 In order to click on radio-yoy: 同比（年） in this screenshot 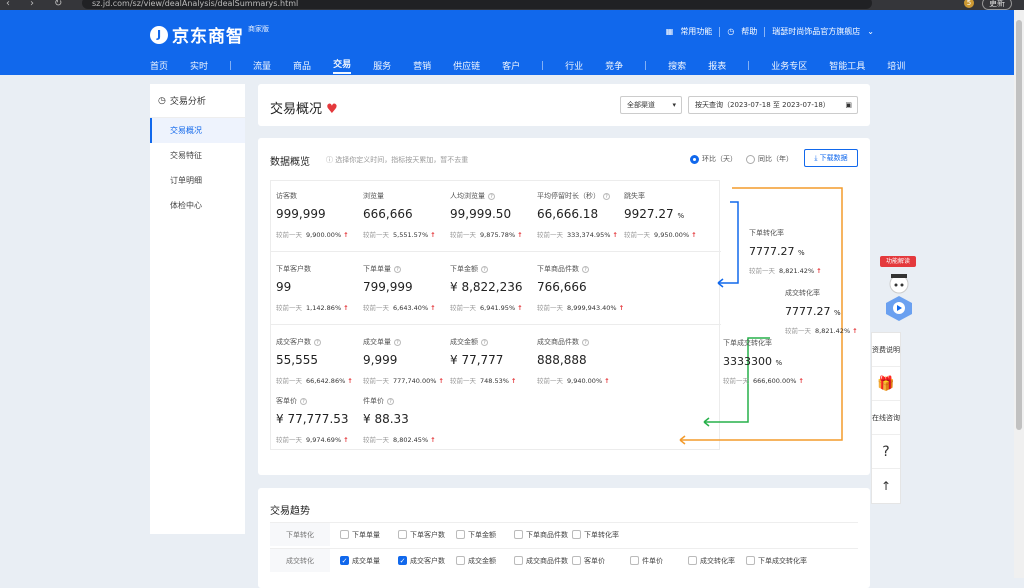, I will do `click(769, 159)`.